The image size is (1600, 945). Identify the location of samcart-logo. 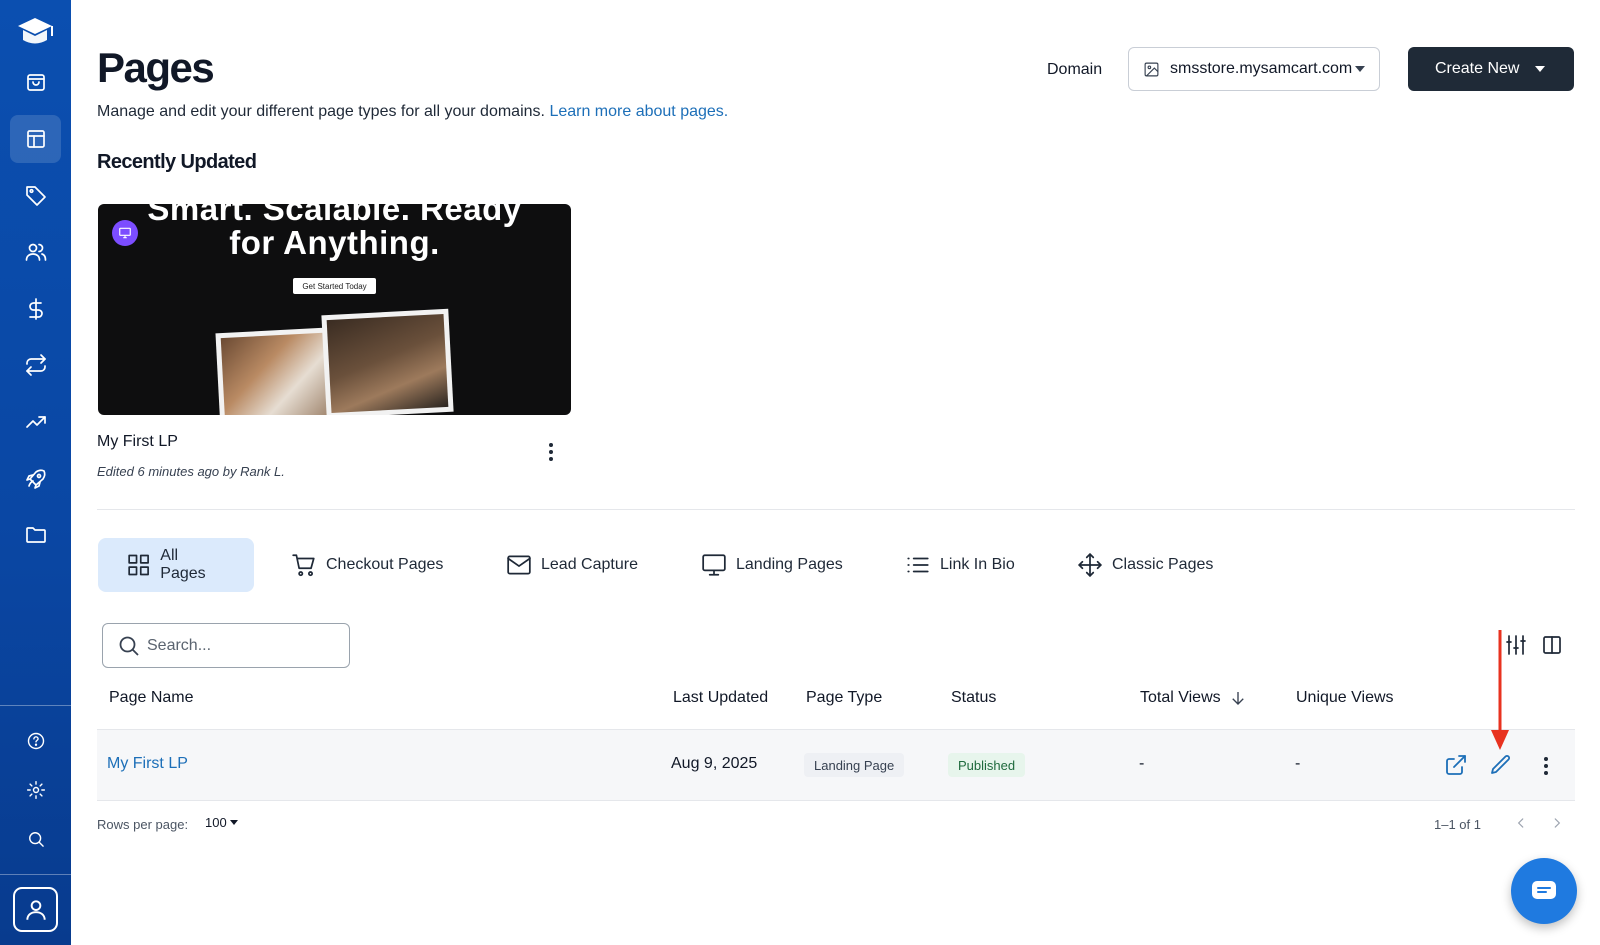
(35, 32).